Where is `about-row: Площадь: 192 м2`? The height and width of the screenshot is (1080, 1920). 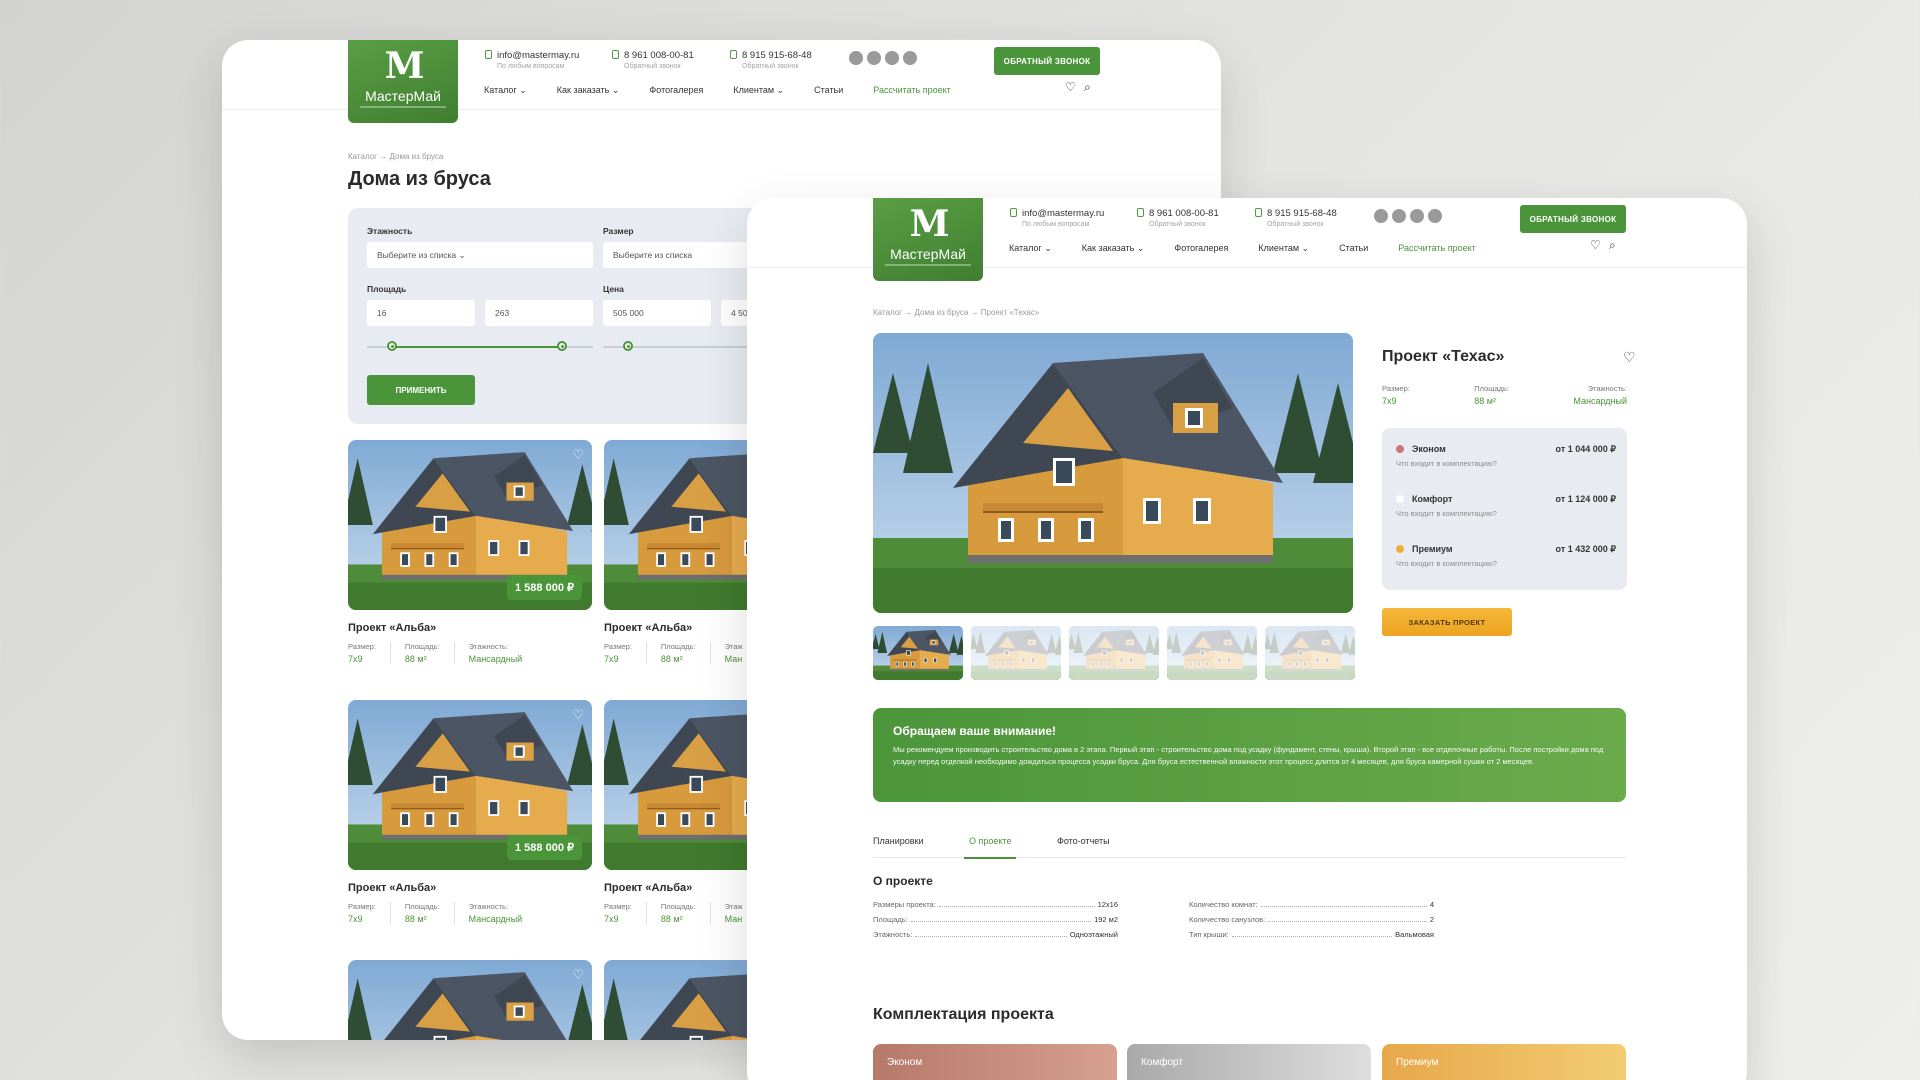
about-row: Площадь: 192 м2 is located at coordinates (995, 919).